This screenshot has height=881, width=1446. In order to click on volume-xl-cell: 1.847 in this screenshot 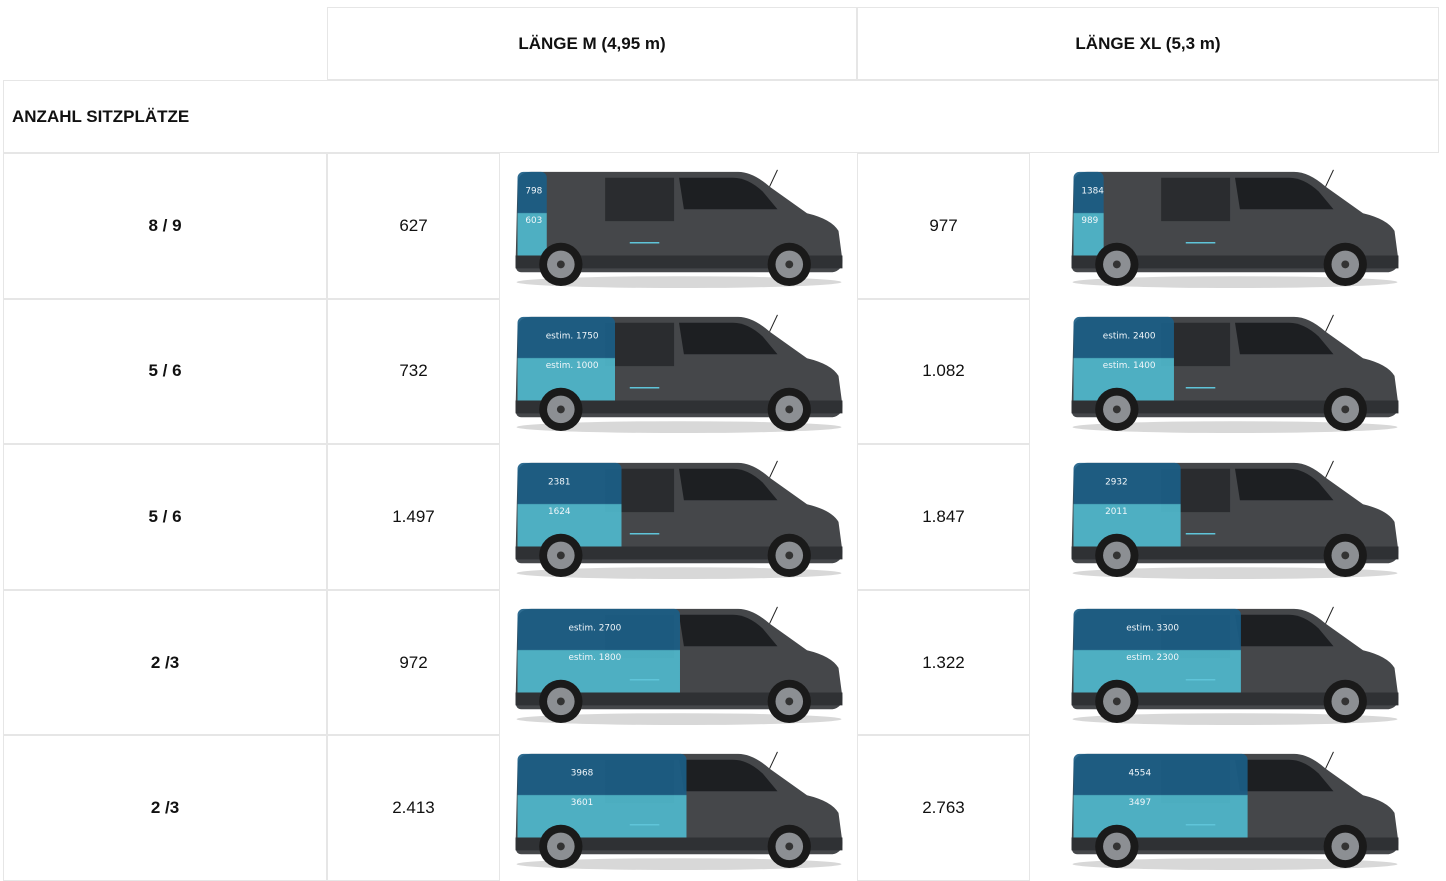, I will do `click(943, 517)`.